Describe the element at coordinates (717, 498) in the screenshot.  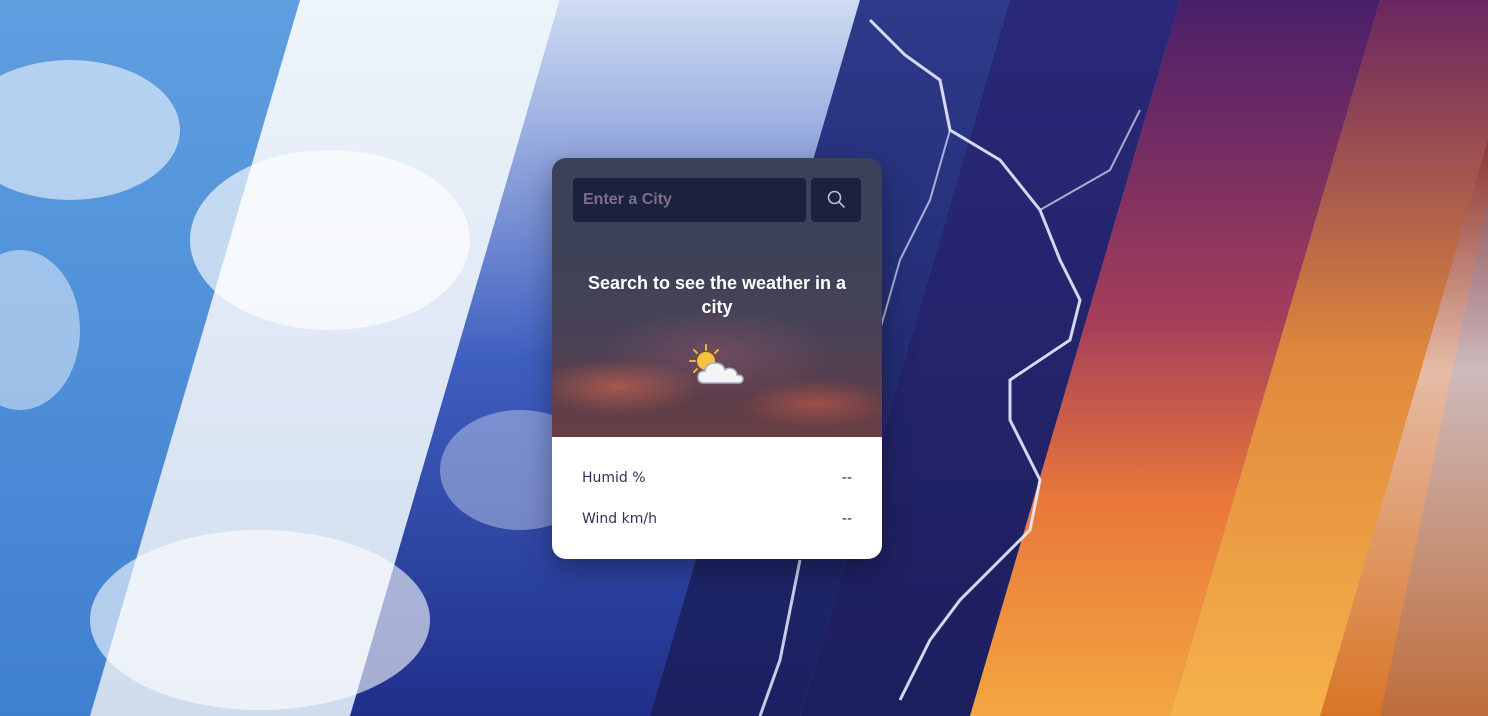
I see `weather-stats: Humid % -- Wind km/h --` at that location.